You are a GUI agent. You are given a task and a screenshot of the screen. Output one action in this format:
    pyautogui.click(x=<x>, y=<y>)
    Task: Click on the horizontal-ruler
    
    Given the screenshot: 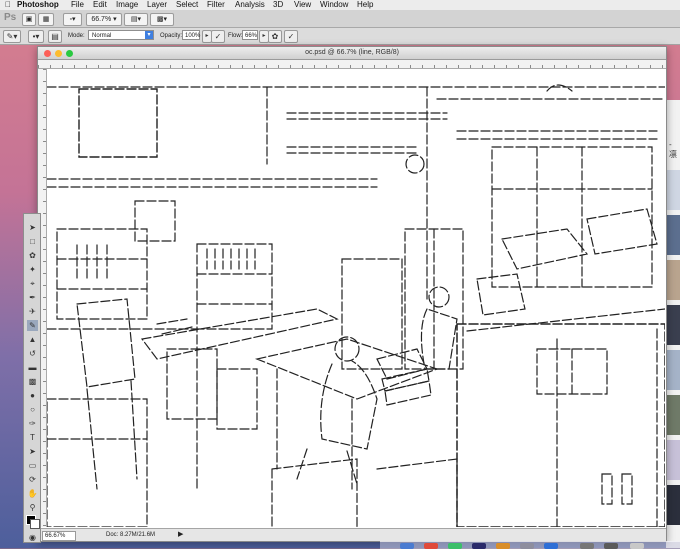 What is the action you would take?
    pyautogui.click(x=352, y=64)
    